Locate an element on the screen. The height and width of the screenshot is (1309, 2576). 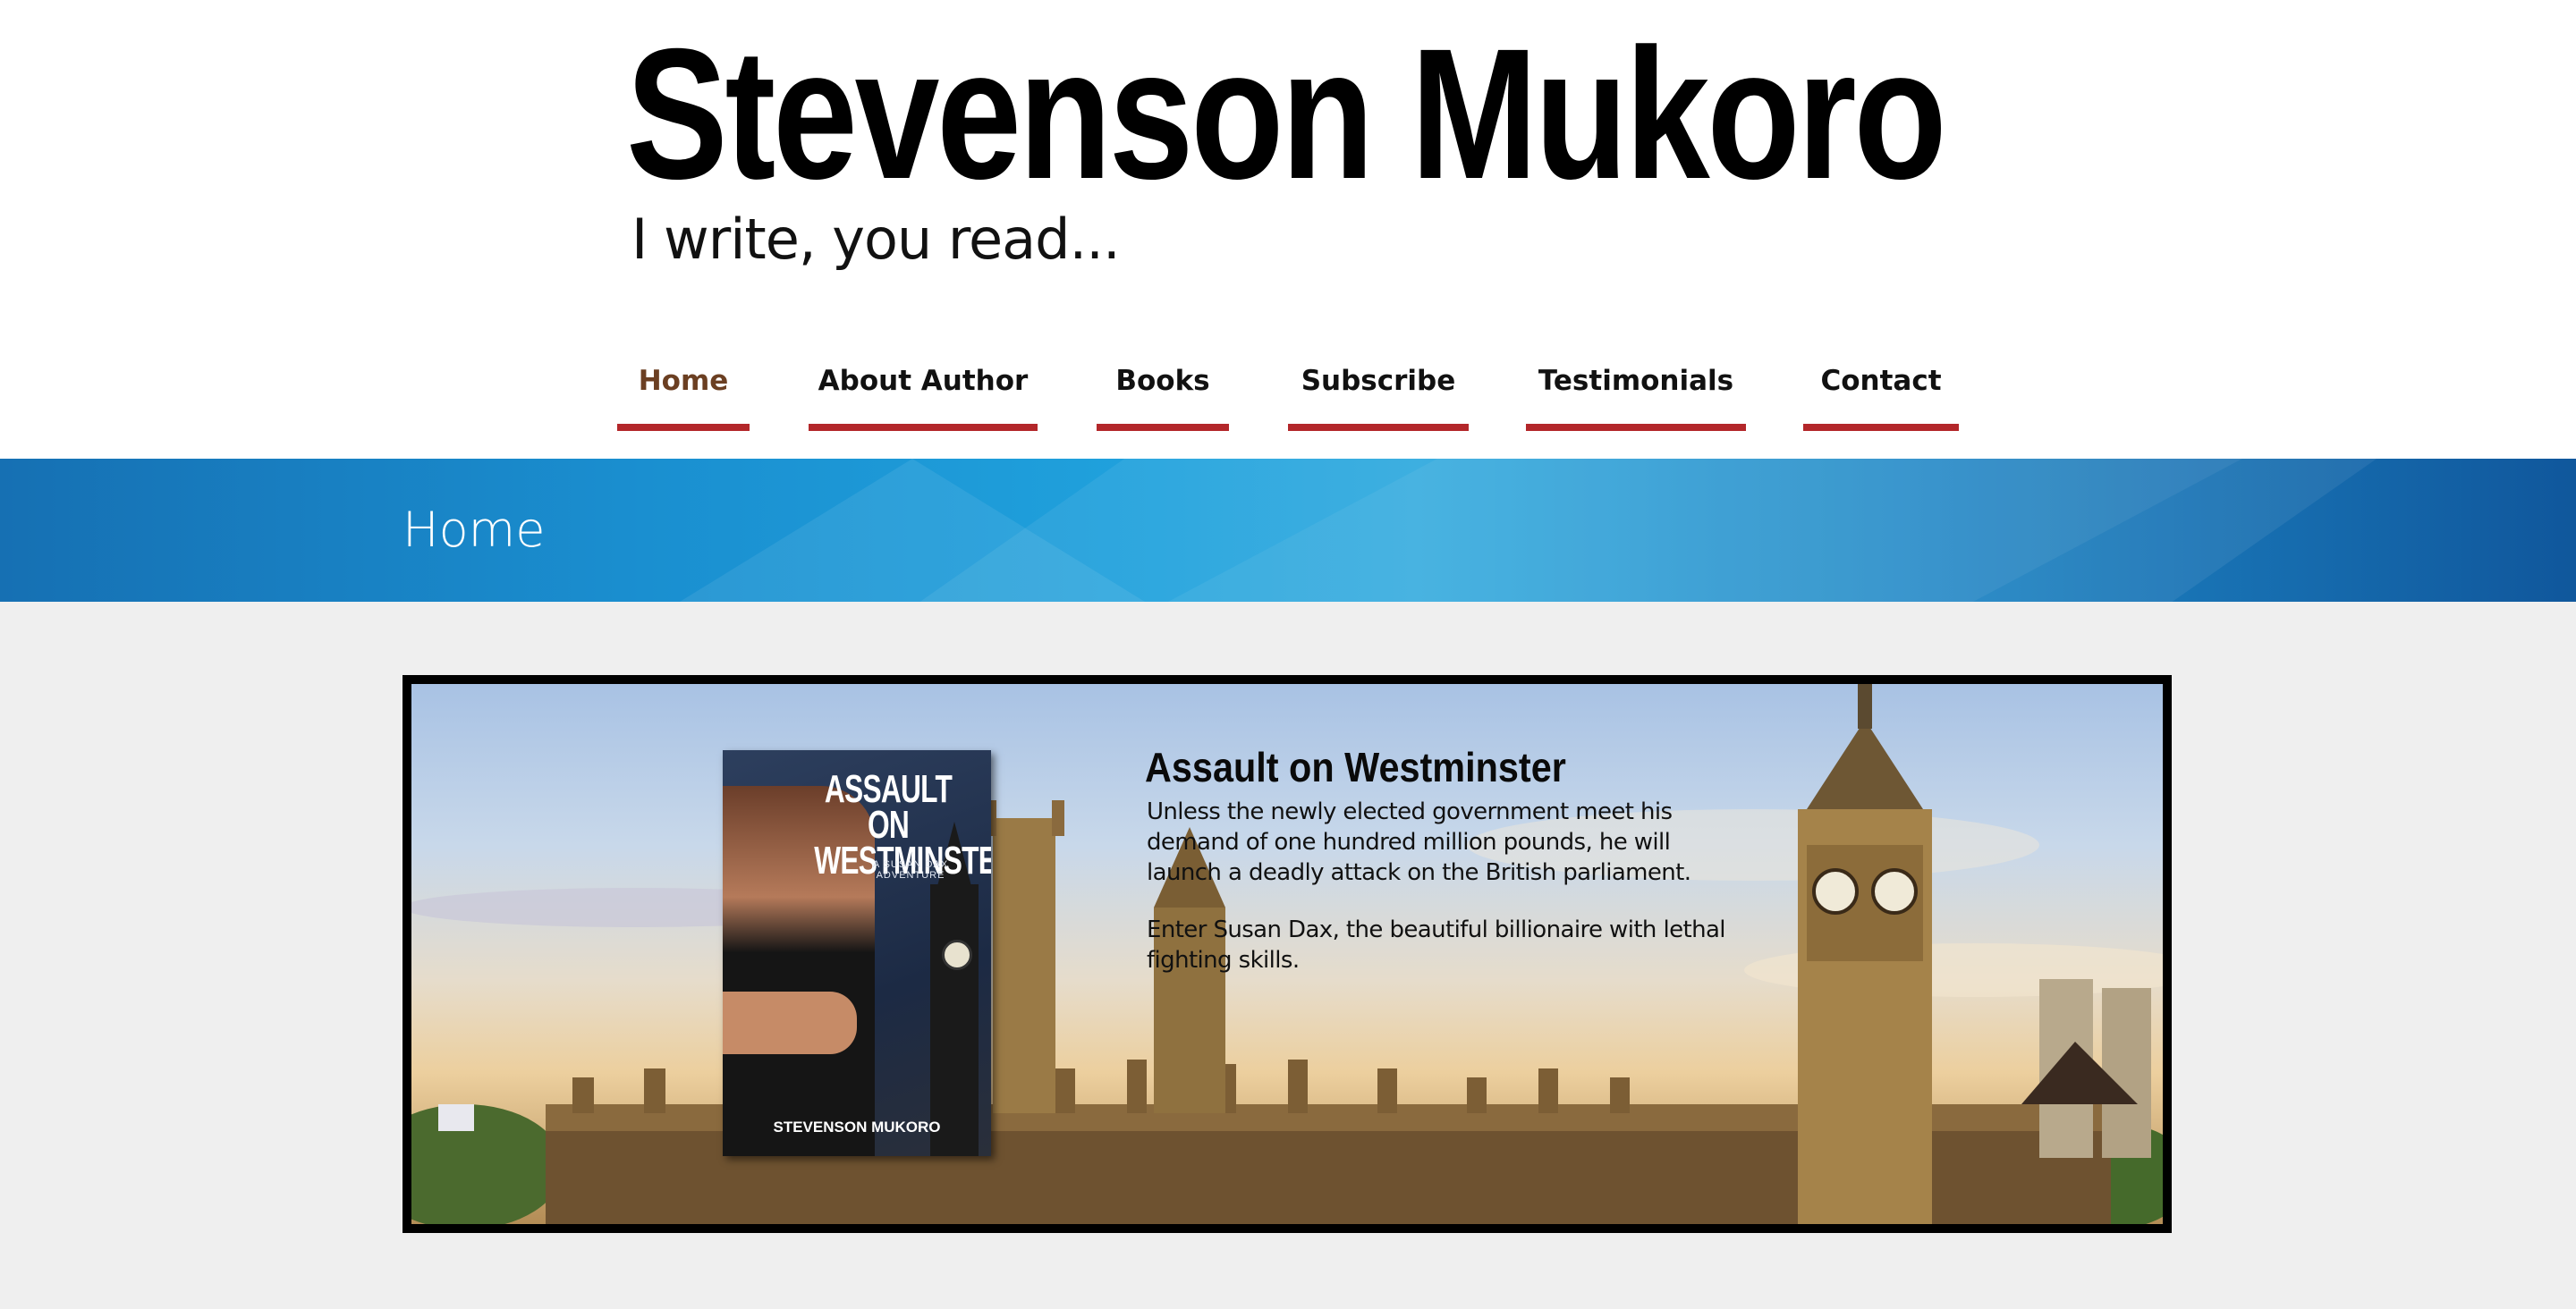
nav-item-testimonials: Testimonials is located at coordinates (1636, 387).